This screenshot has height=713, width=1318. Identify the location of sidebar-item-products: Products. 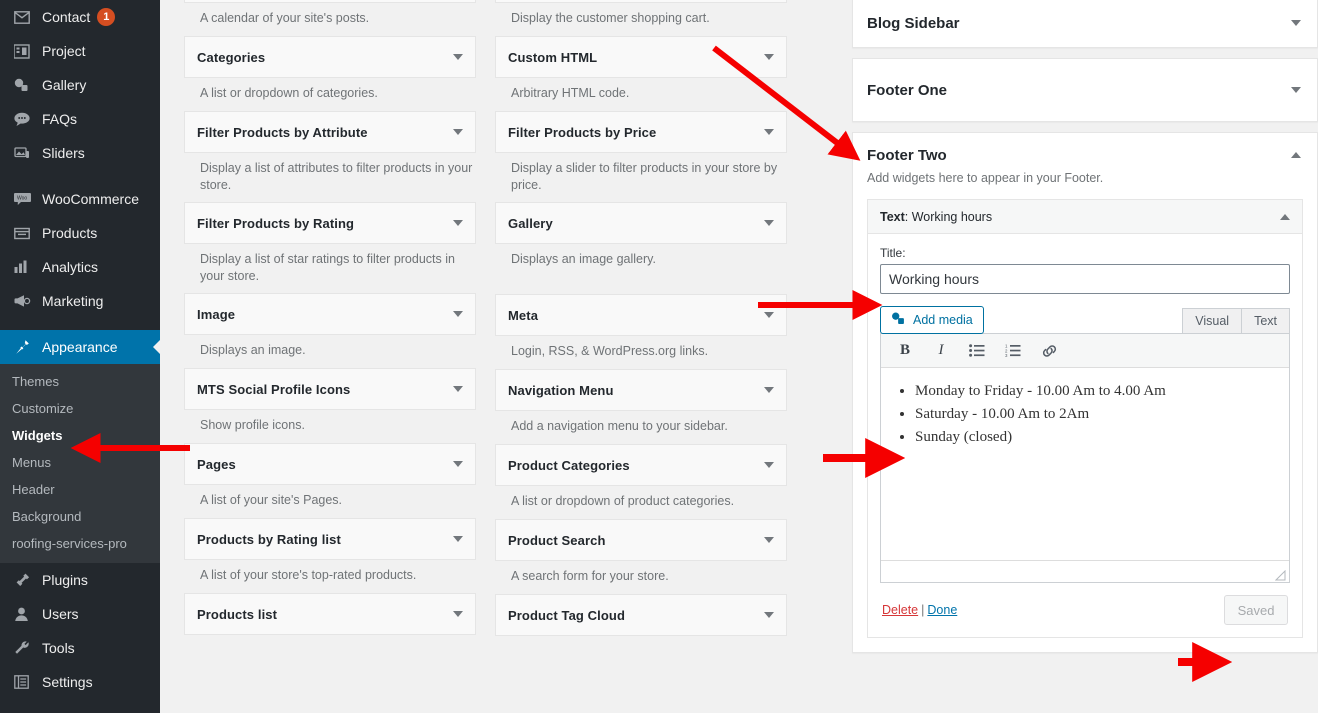
(80, 233).